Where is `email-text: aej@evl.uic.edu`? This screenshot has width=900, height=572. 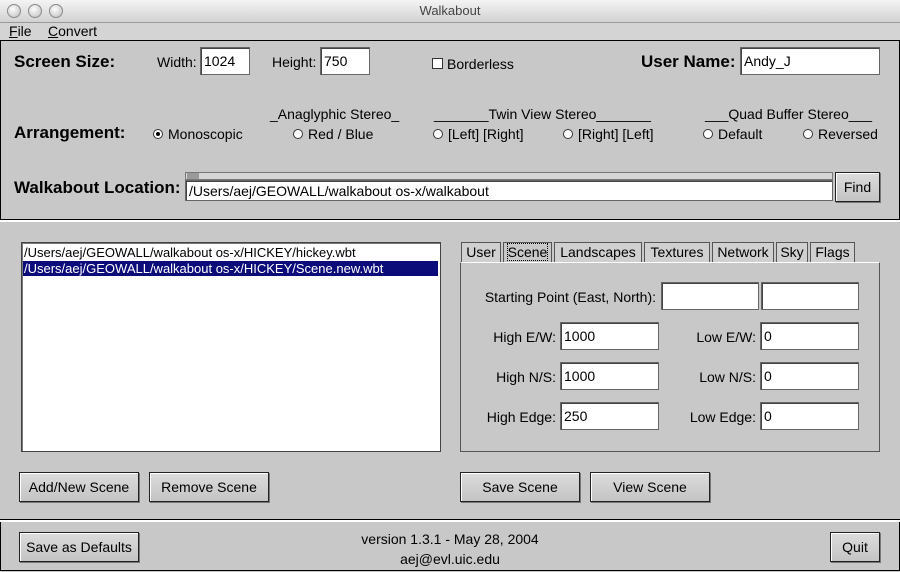
email-text: aej@evl.uic.edu is located at coordinates (450, 559).